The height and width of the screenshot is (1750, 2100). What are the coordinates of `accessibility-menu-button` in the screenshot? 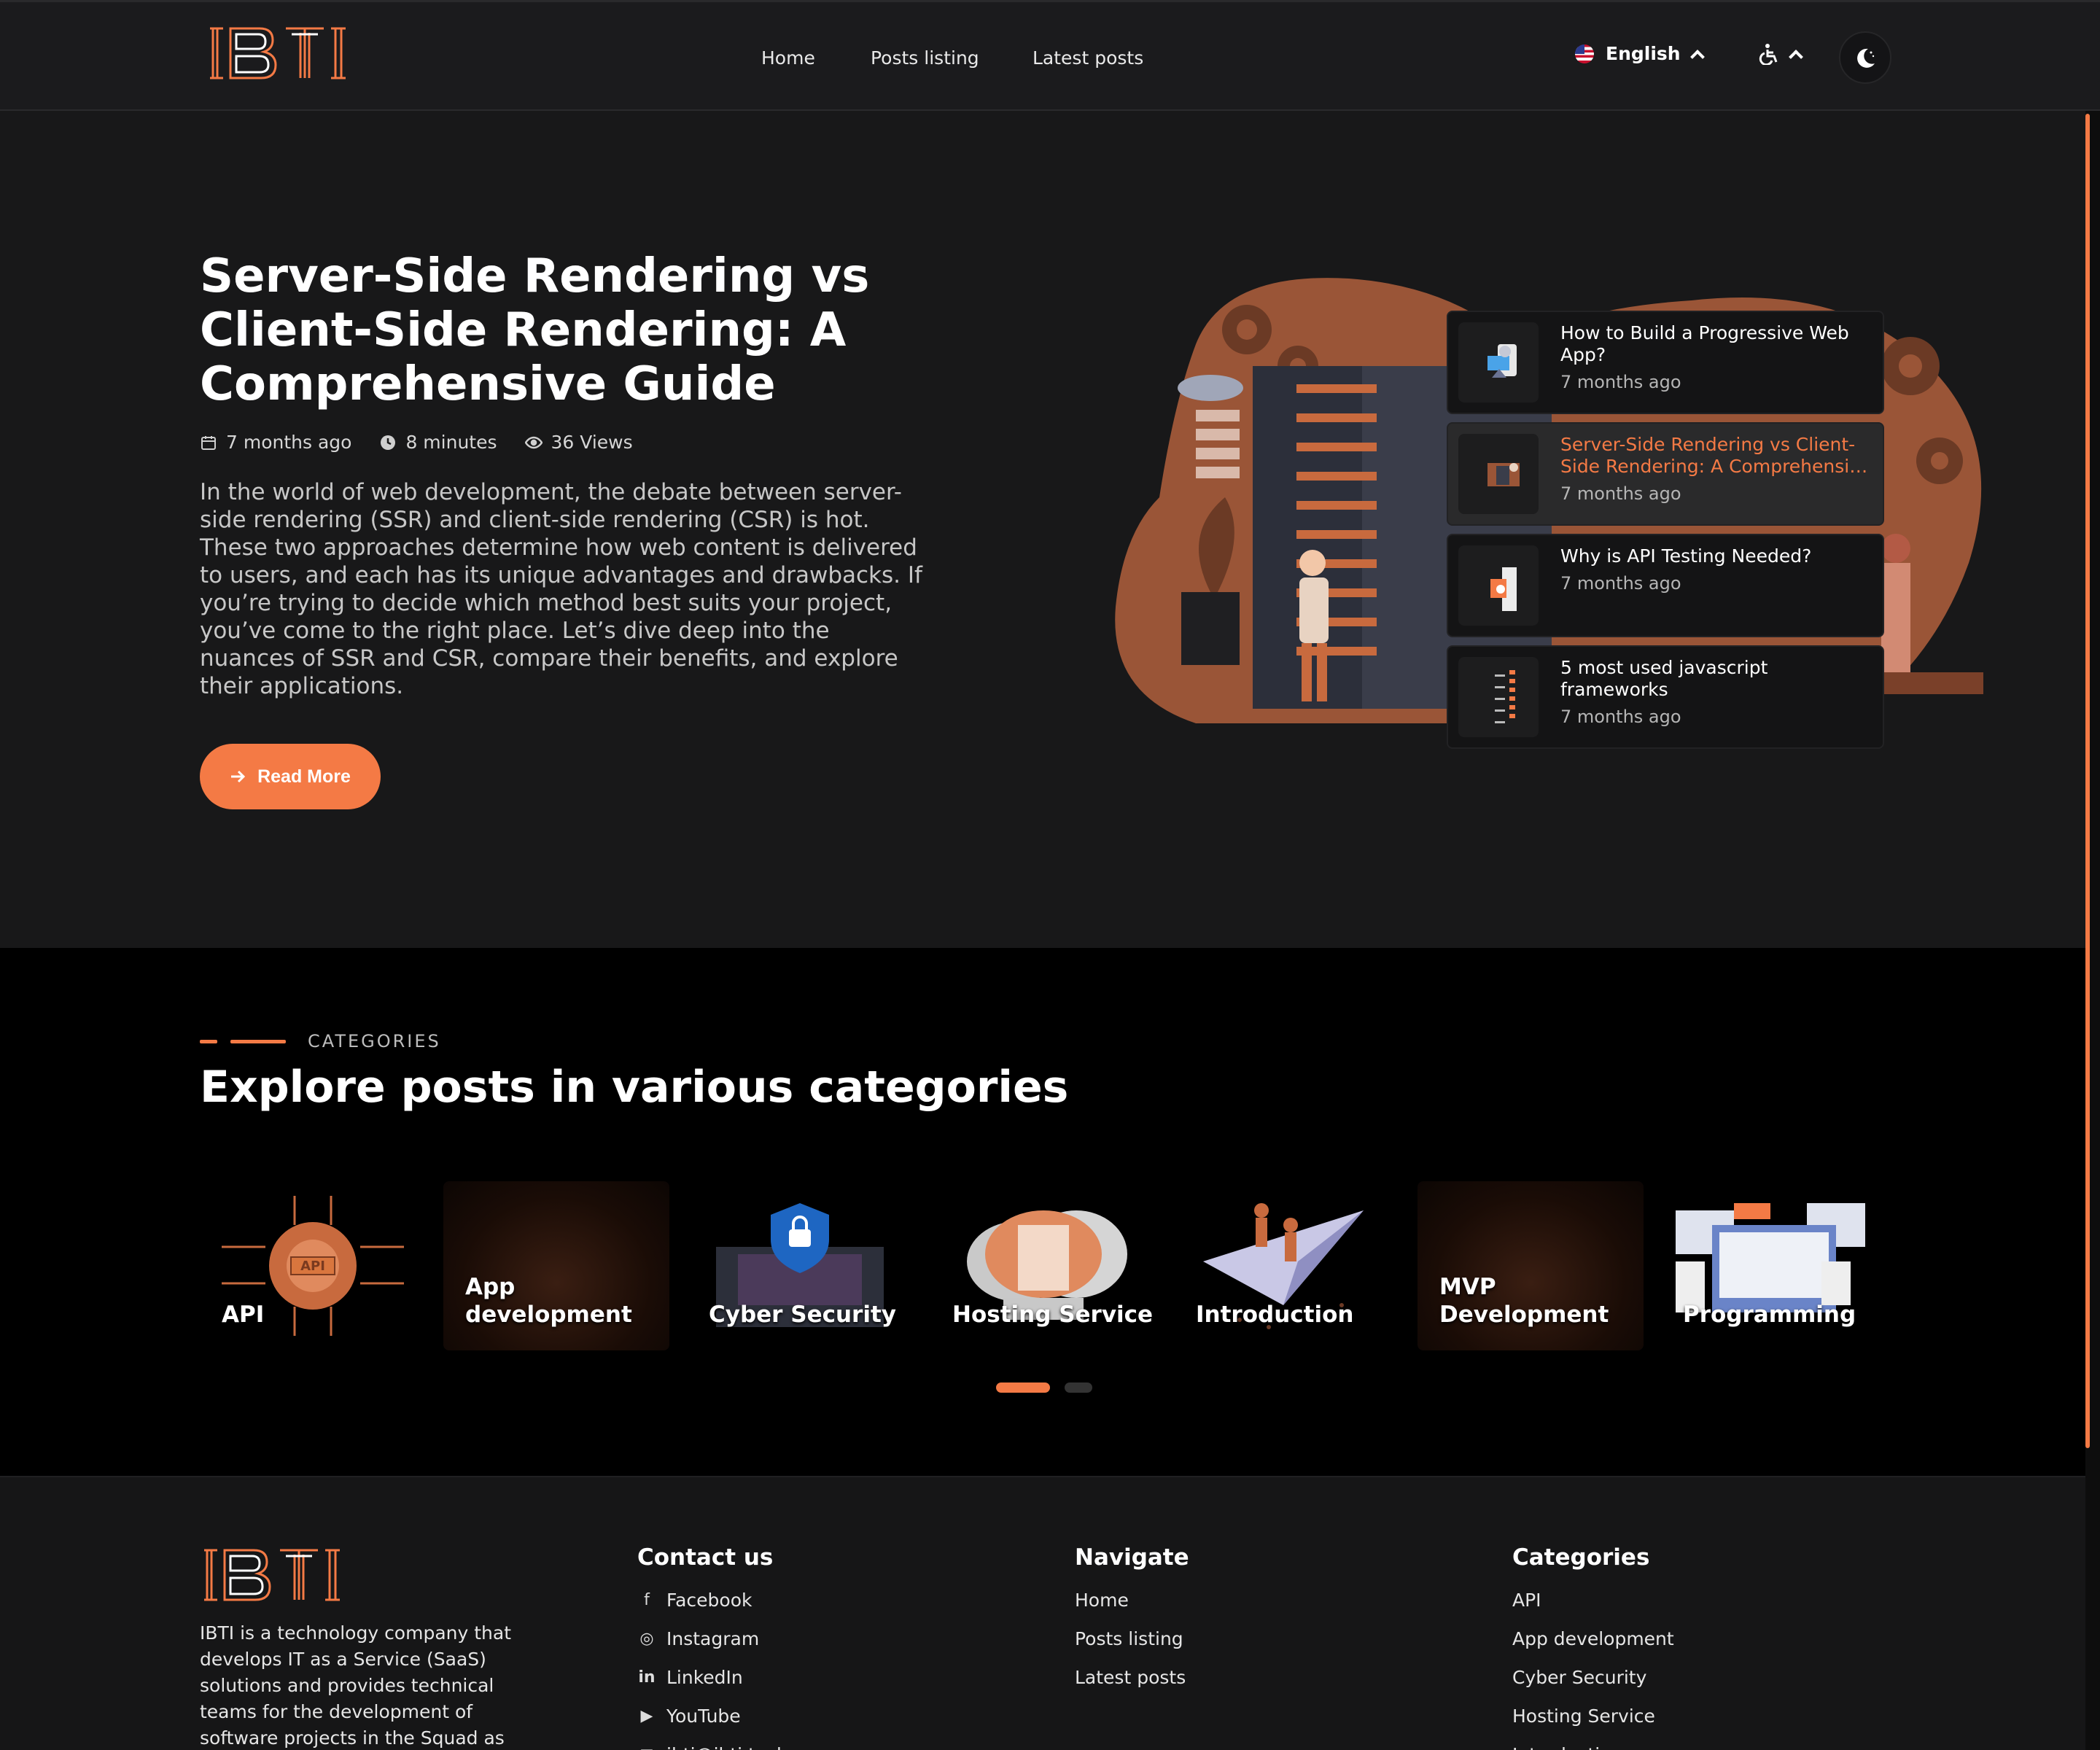 It's located at (1781, 54).